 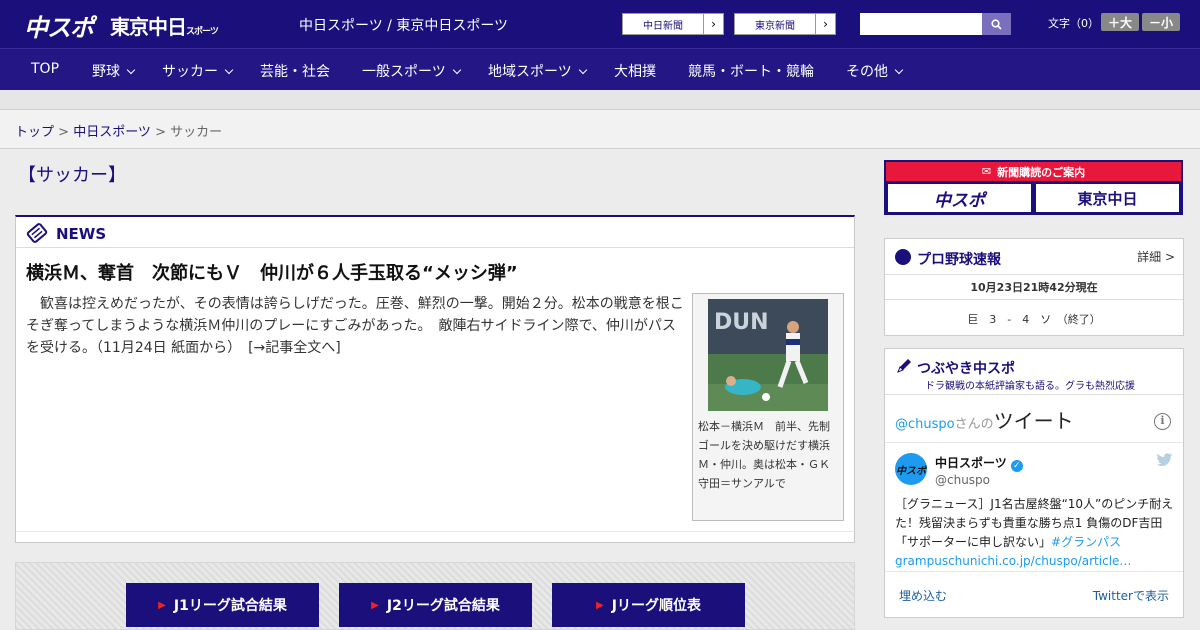 I want to click on nav-soccer: サッカー, so click(x=198, y=71).